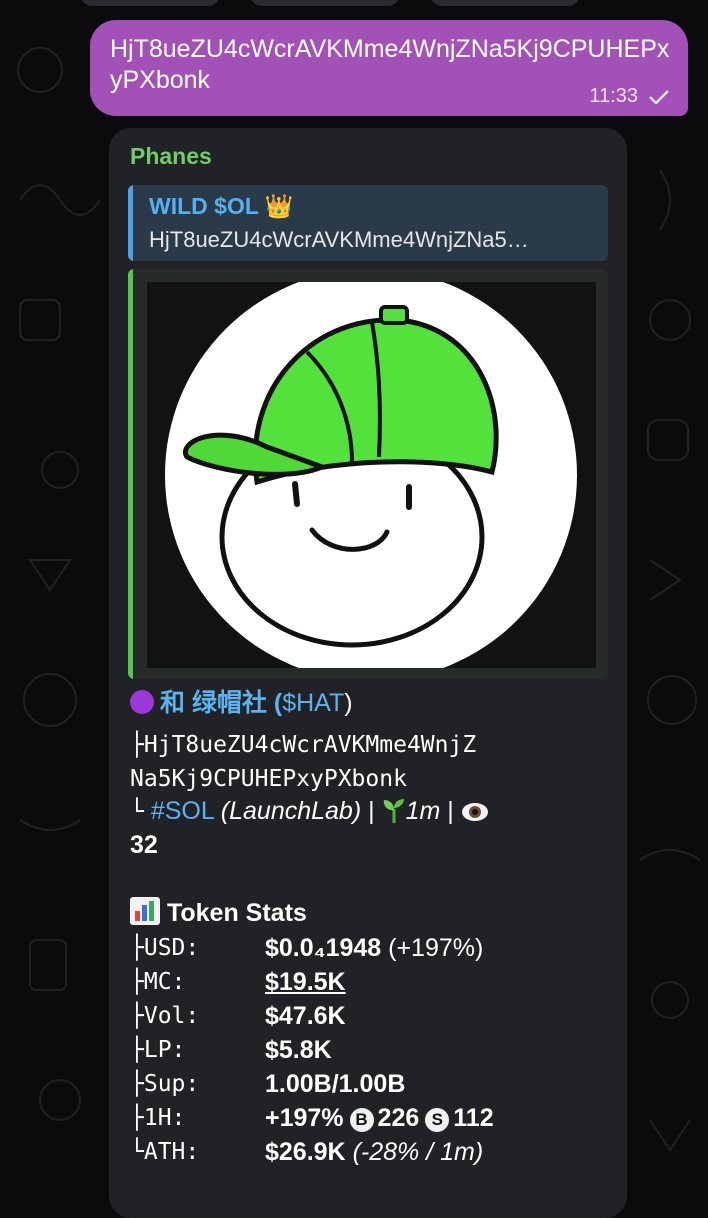 The image size is (708, 1218). I want to click on stats-title: Token Stats, so click(236, 913).